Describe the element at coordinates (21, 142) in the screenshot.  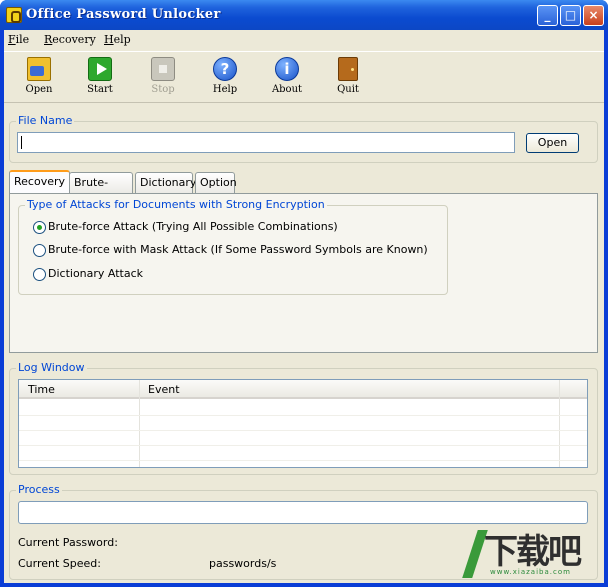
I see `text-caret` at that location.